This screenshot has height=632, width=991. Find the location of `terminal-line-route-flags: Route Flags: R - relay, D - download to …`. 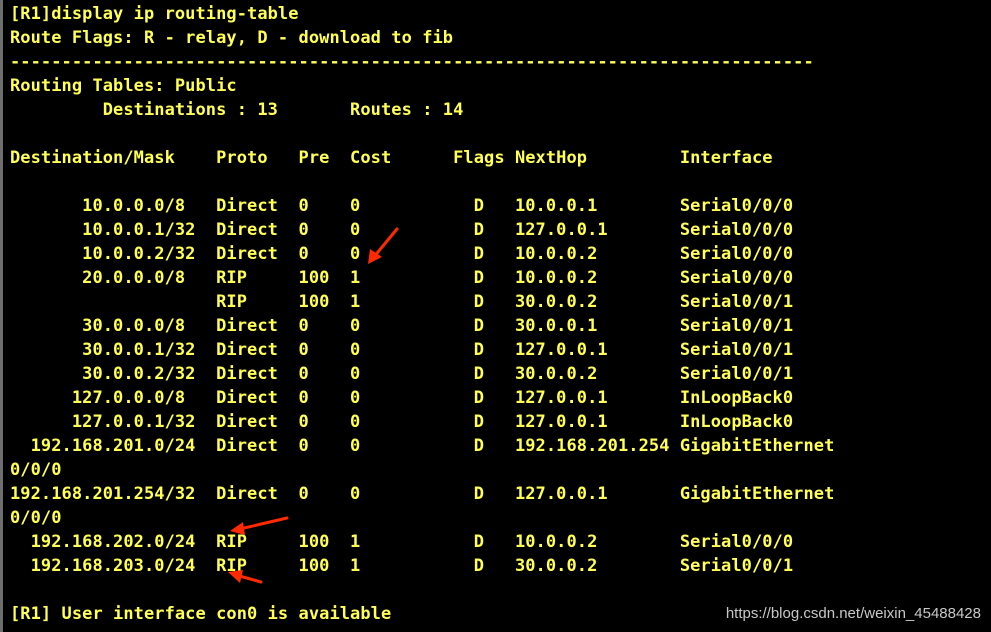

terminal-line-route-flags: Route Flags: R - relay, D - download to … is located at coordinates (232, 38).